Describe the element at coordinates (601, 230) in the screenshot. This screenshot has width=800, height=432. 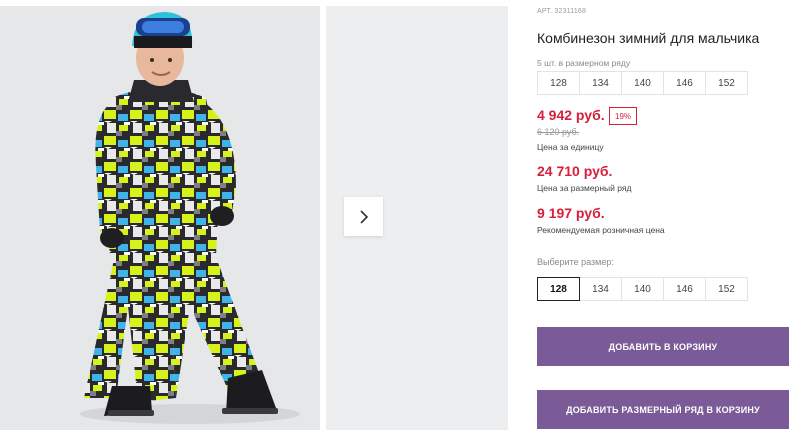
I see `rrp-price-caption: Рекомендуемая розничная цена` at that location.